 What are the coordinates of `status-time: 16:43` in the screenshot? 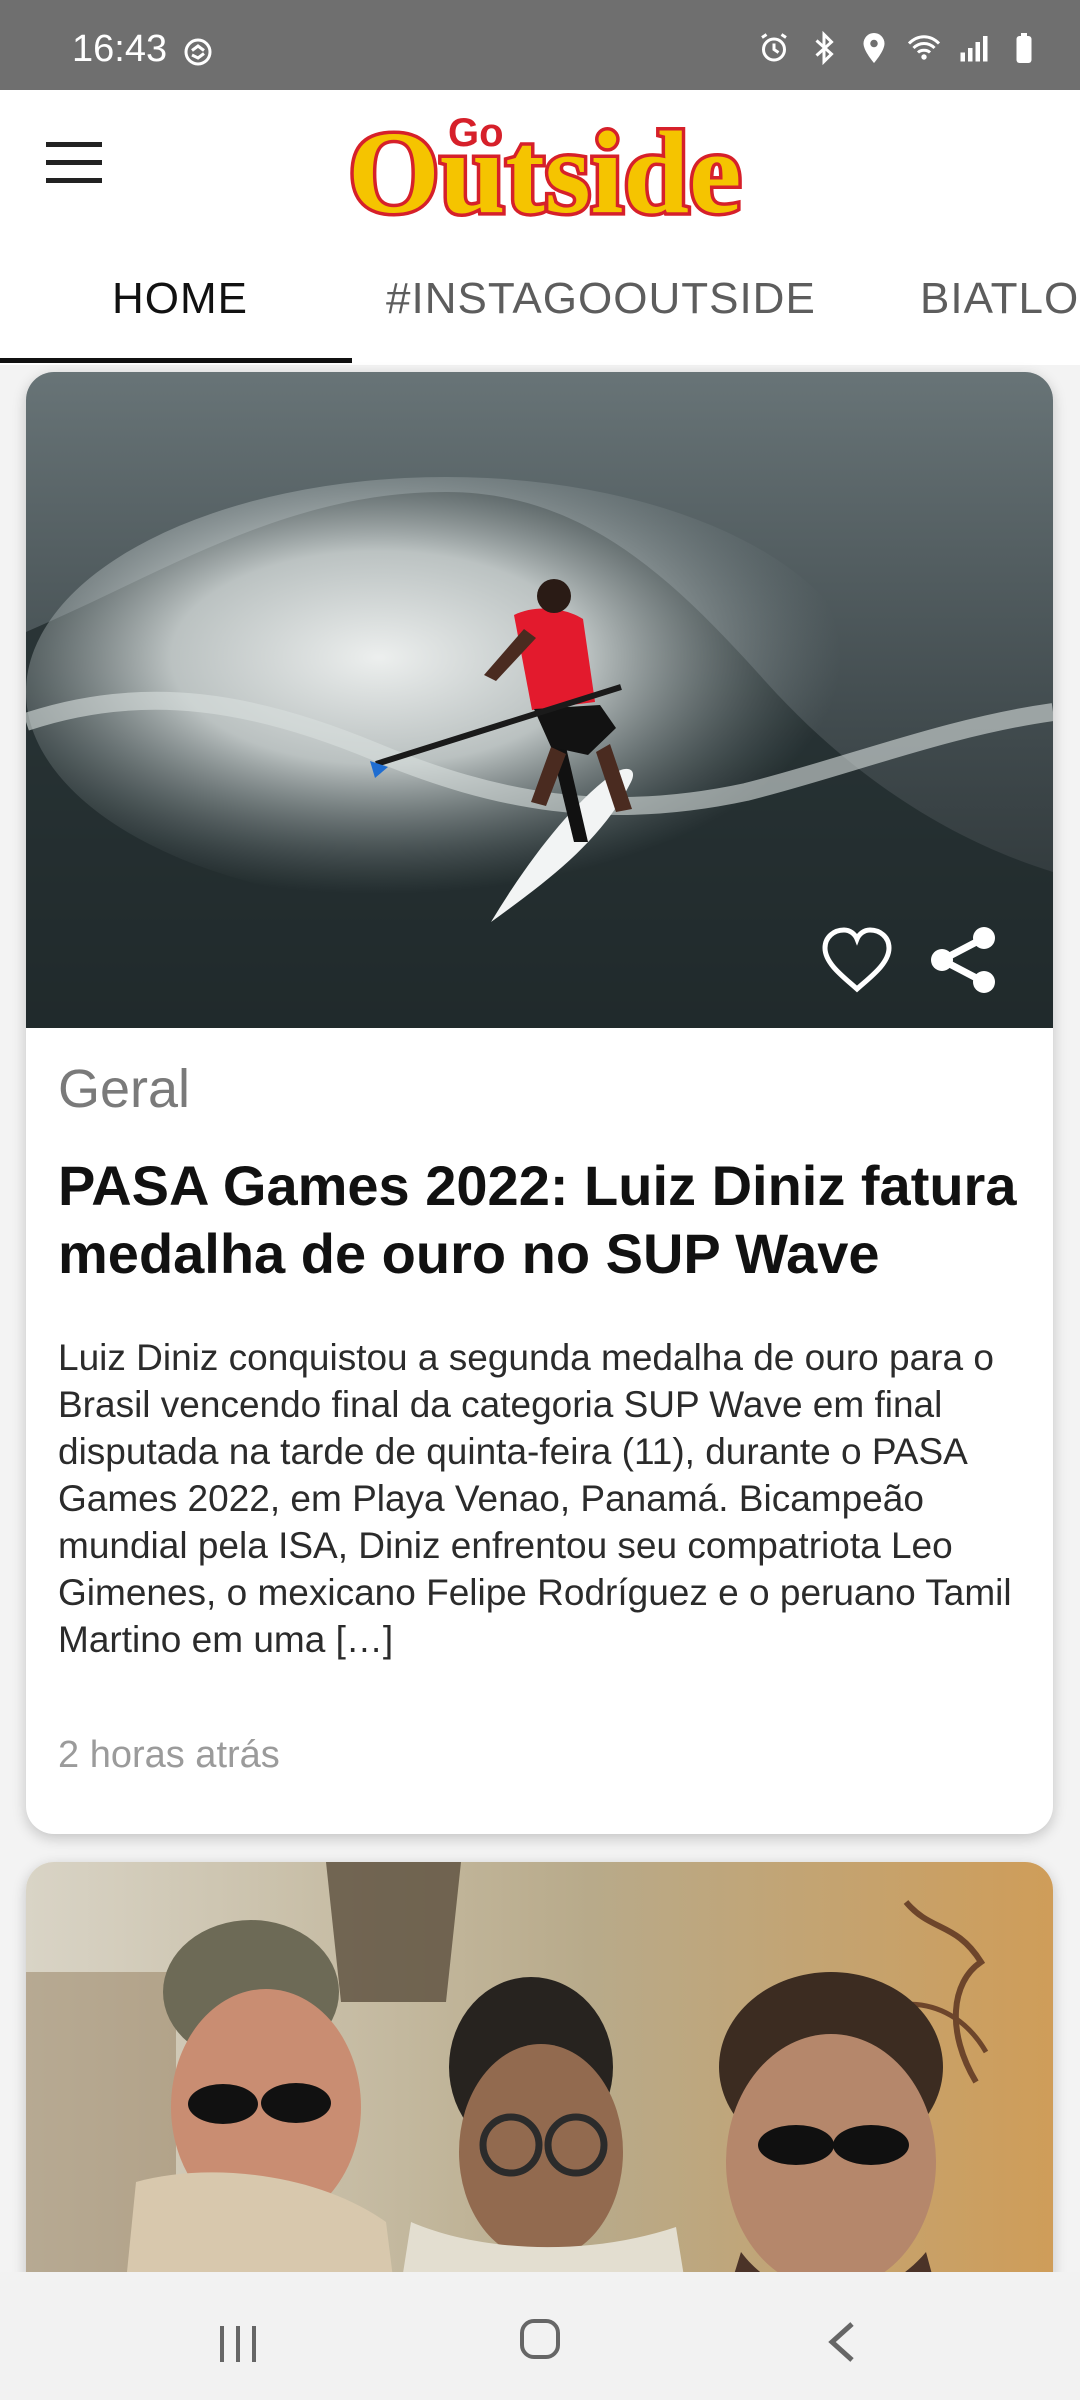 It's located at (120, 49).